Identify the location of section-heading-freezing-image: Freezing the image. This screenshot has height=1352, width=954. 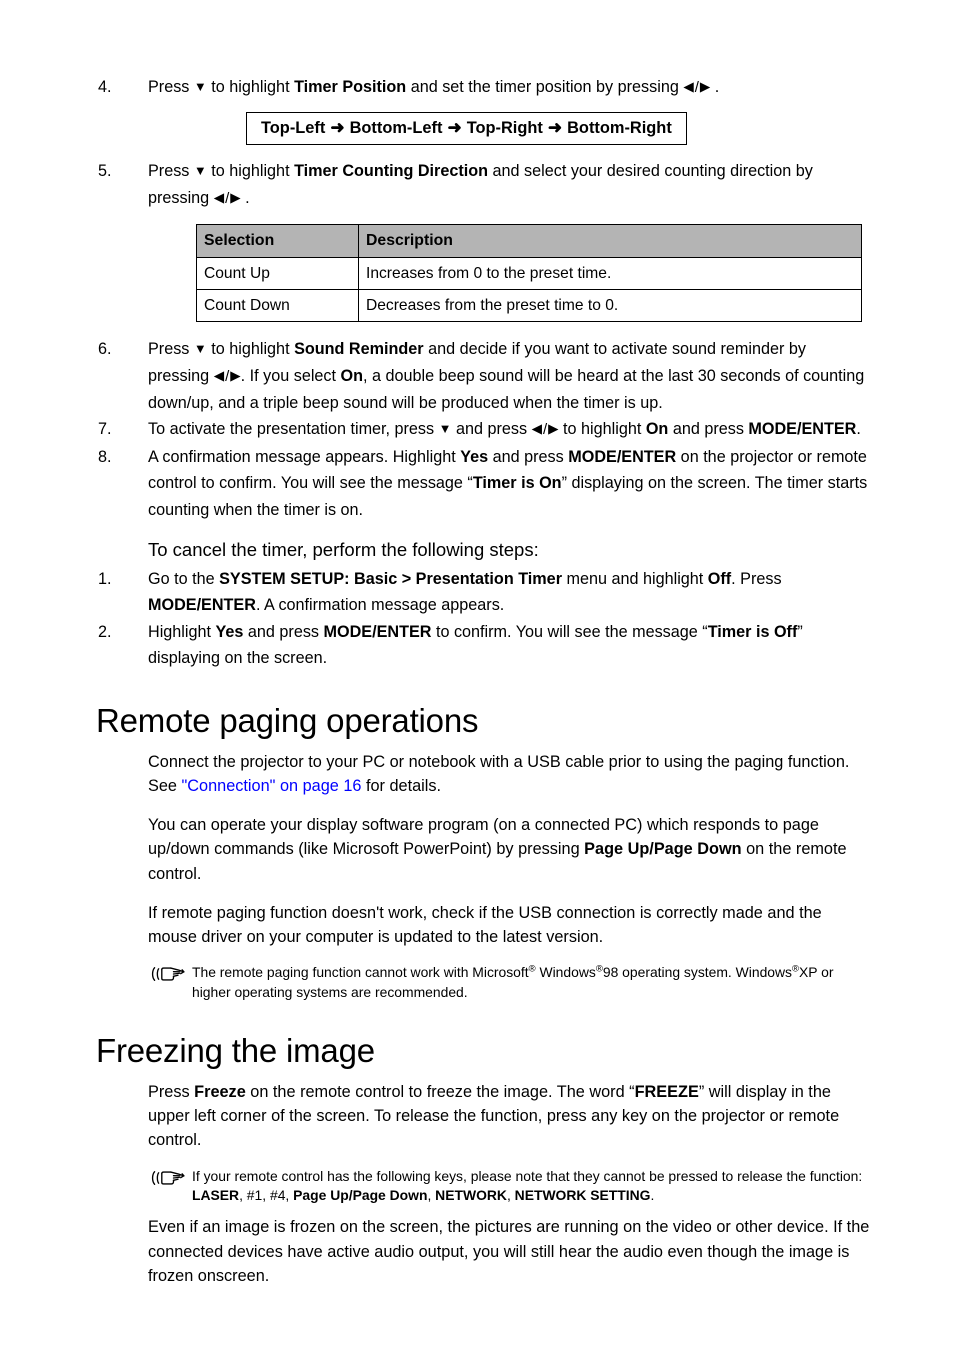
(235, 1050).